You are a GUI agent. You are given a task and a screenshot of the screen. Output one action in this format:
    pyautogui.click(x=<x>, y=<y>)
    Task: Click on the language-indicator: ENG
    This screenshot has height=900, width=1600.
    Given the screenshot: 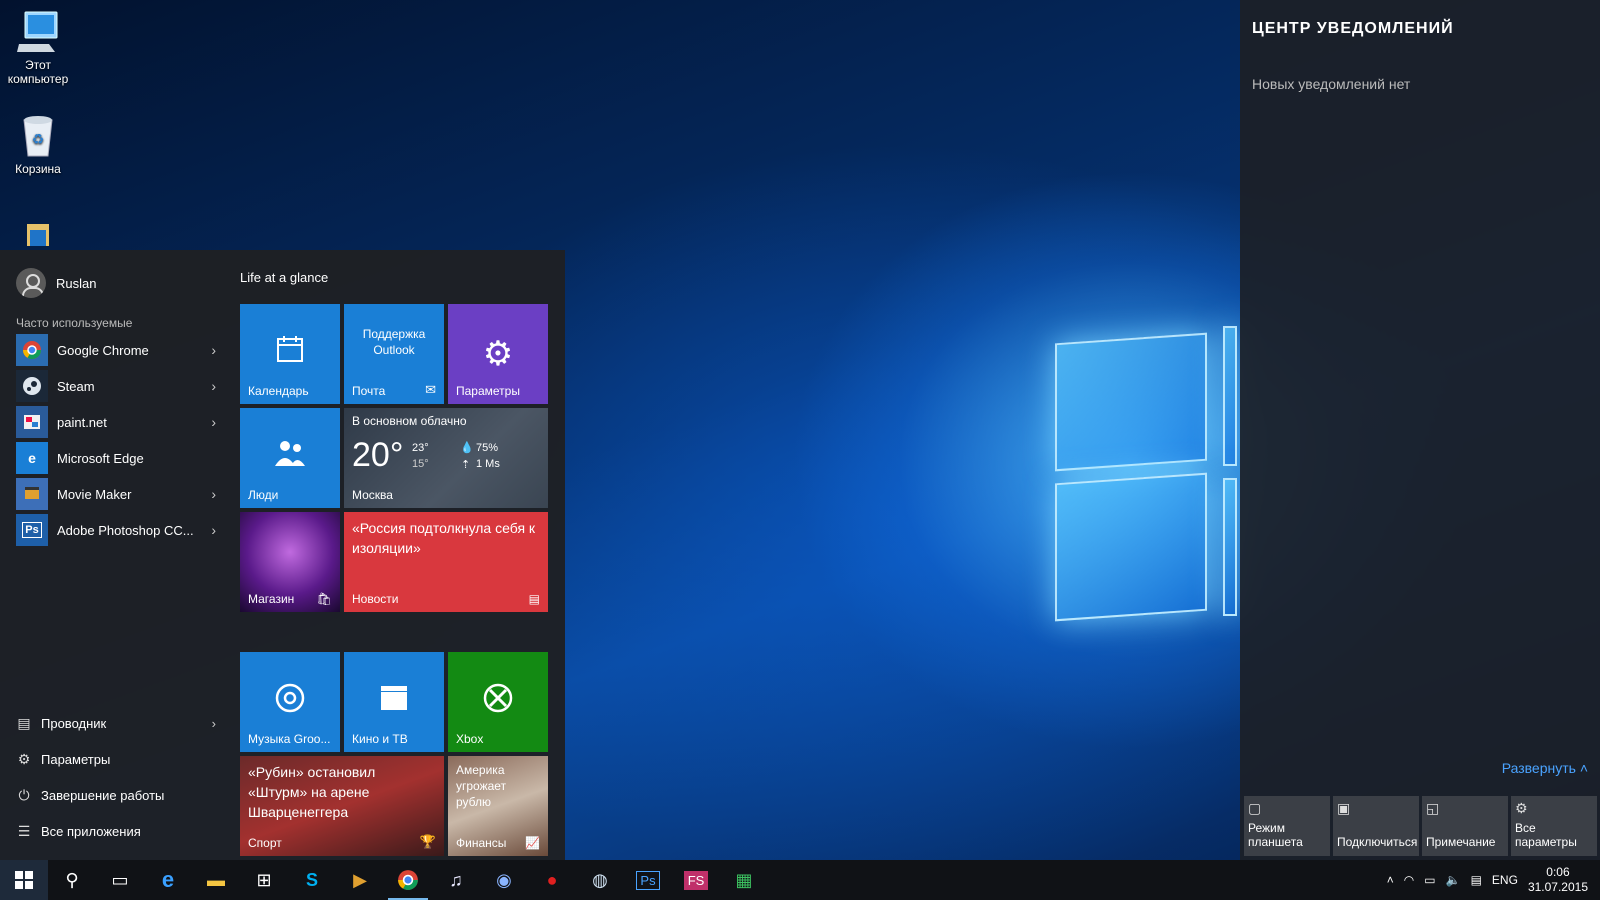 What is the action you would take?
    pyautogui.click(x=1505, y=880)
    